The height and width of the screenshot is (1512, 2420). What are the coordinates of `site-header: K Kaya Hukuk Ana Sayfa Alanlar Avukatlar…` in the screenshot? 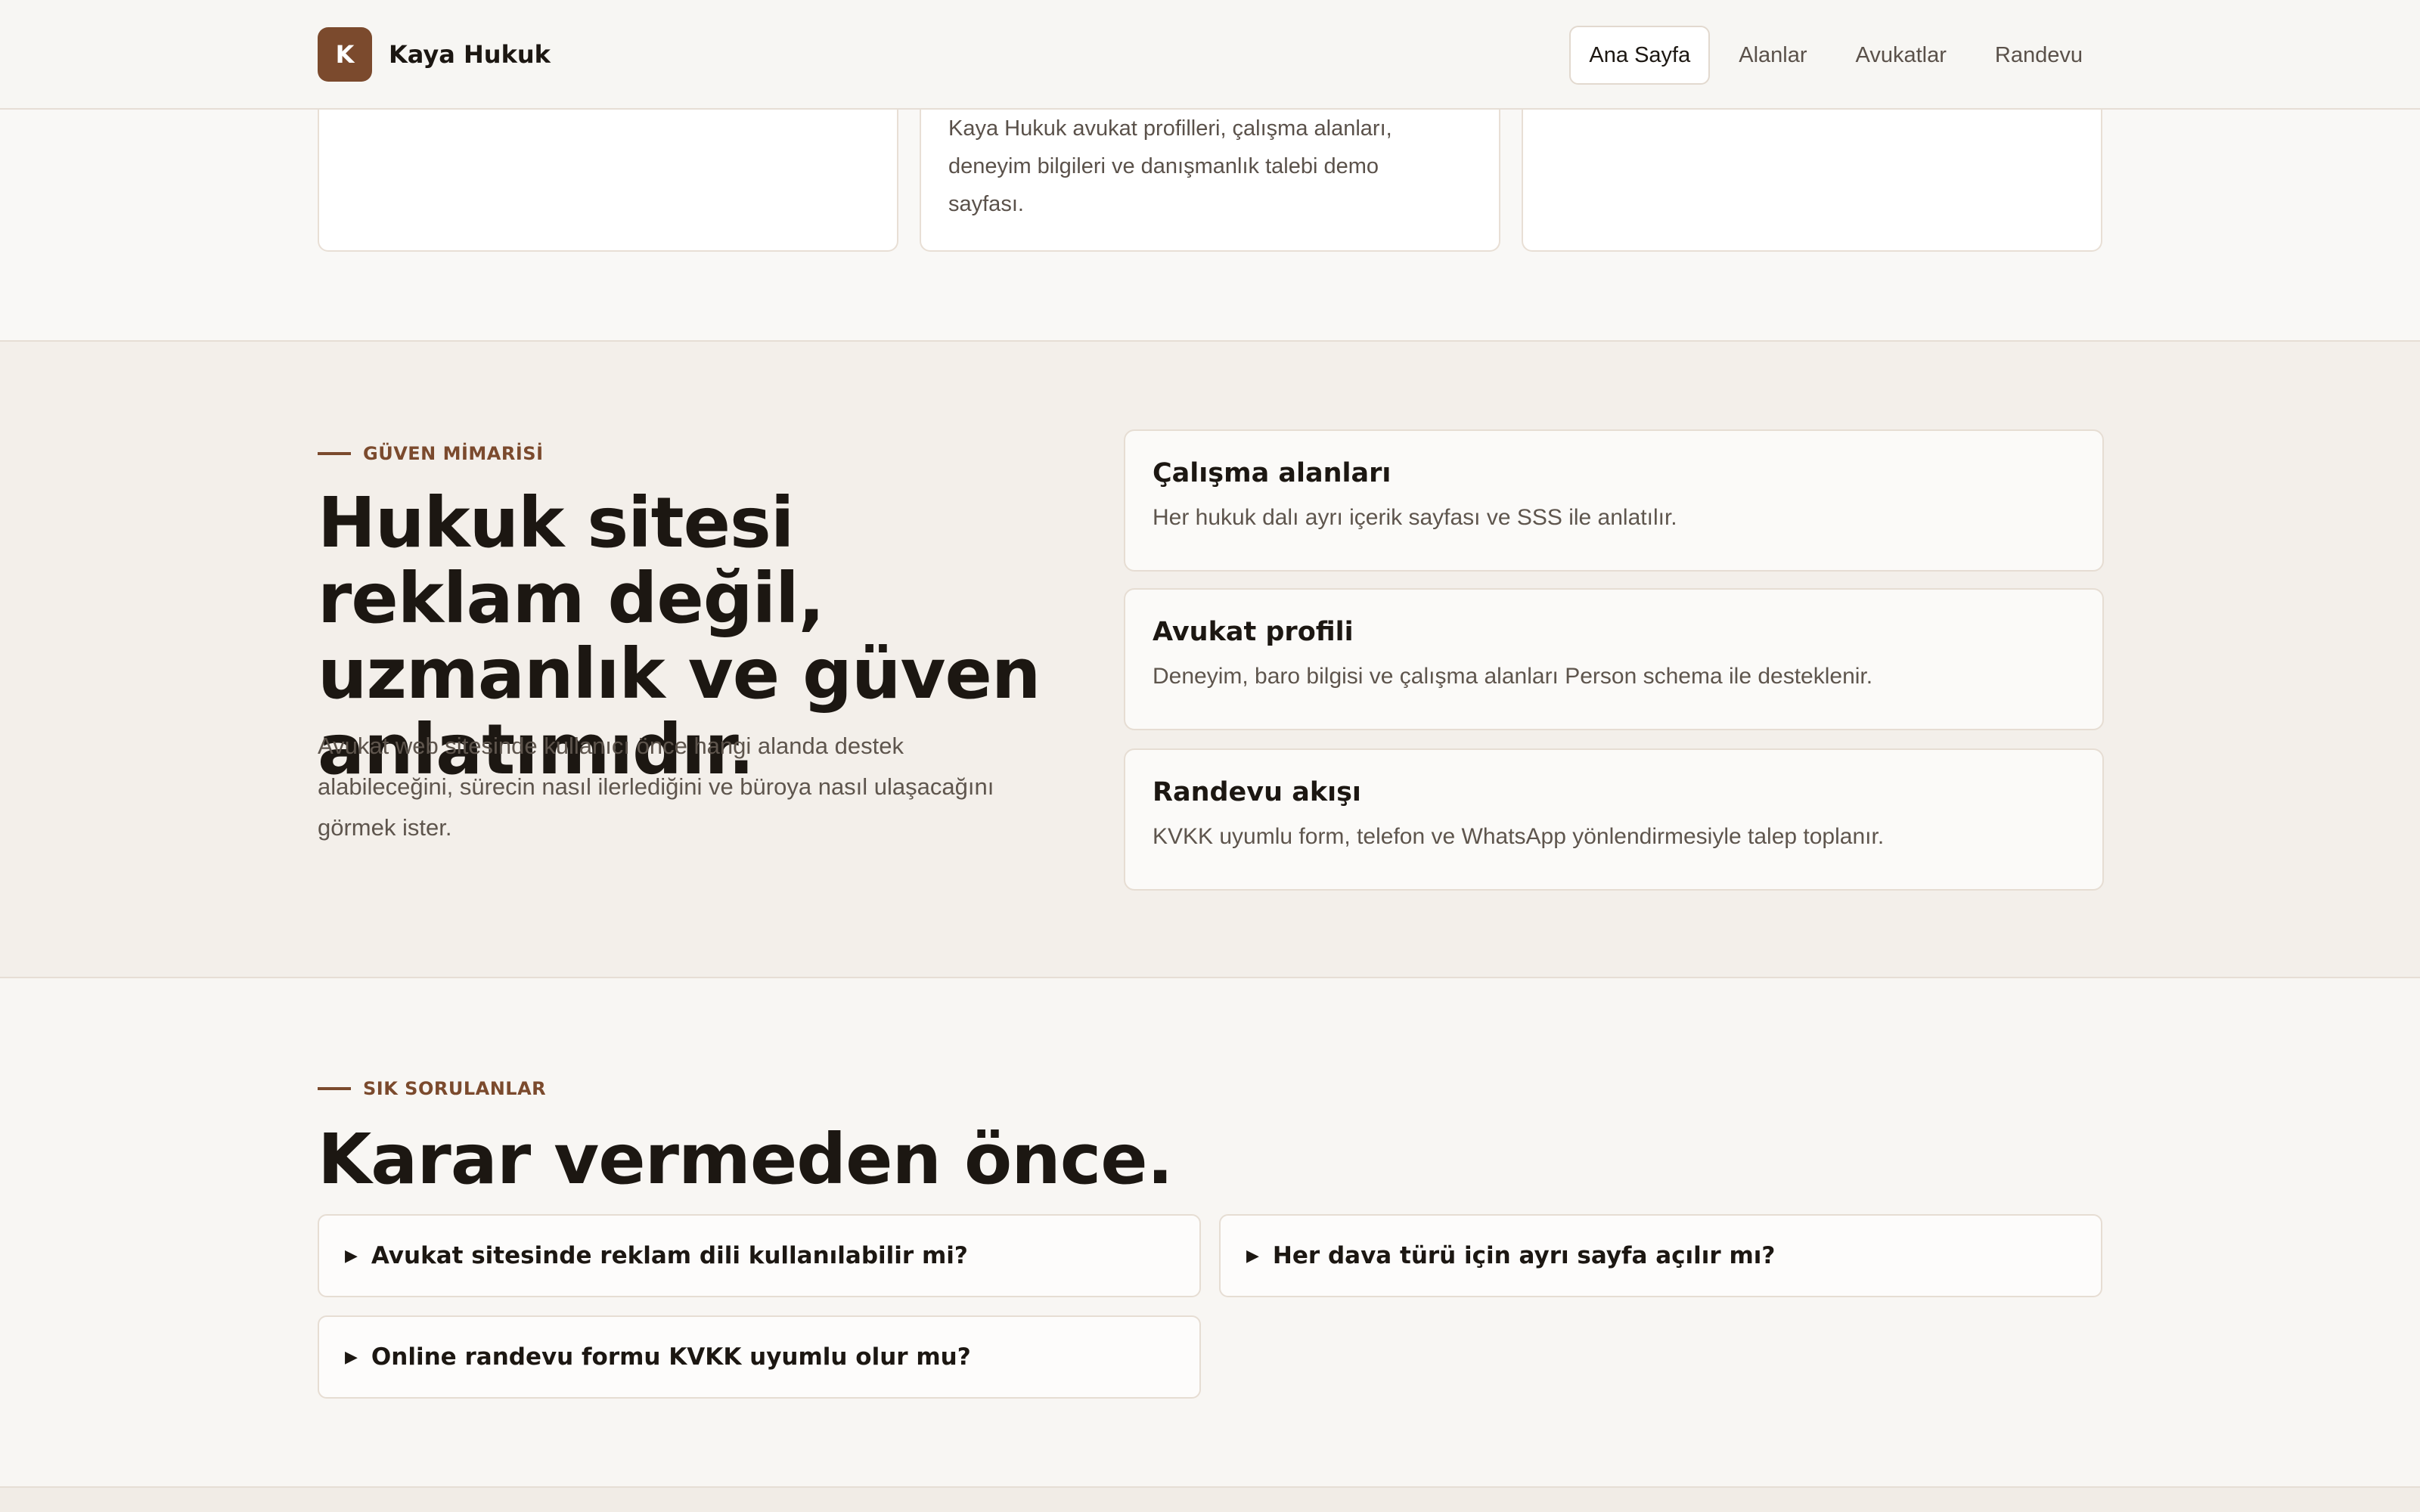 It's located at (1210, 55).